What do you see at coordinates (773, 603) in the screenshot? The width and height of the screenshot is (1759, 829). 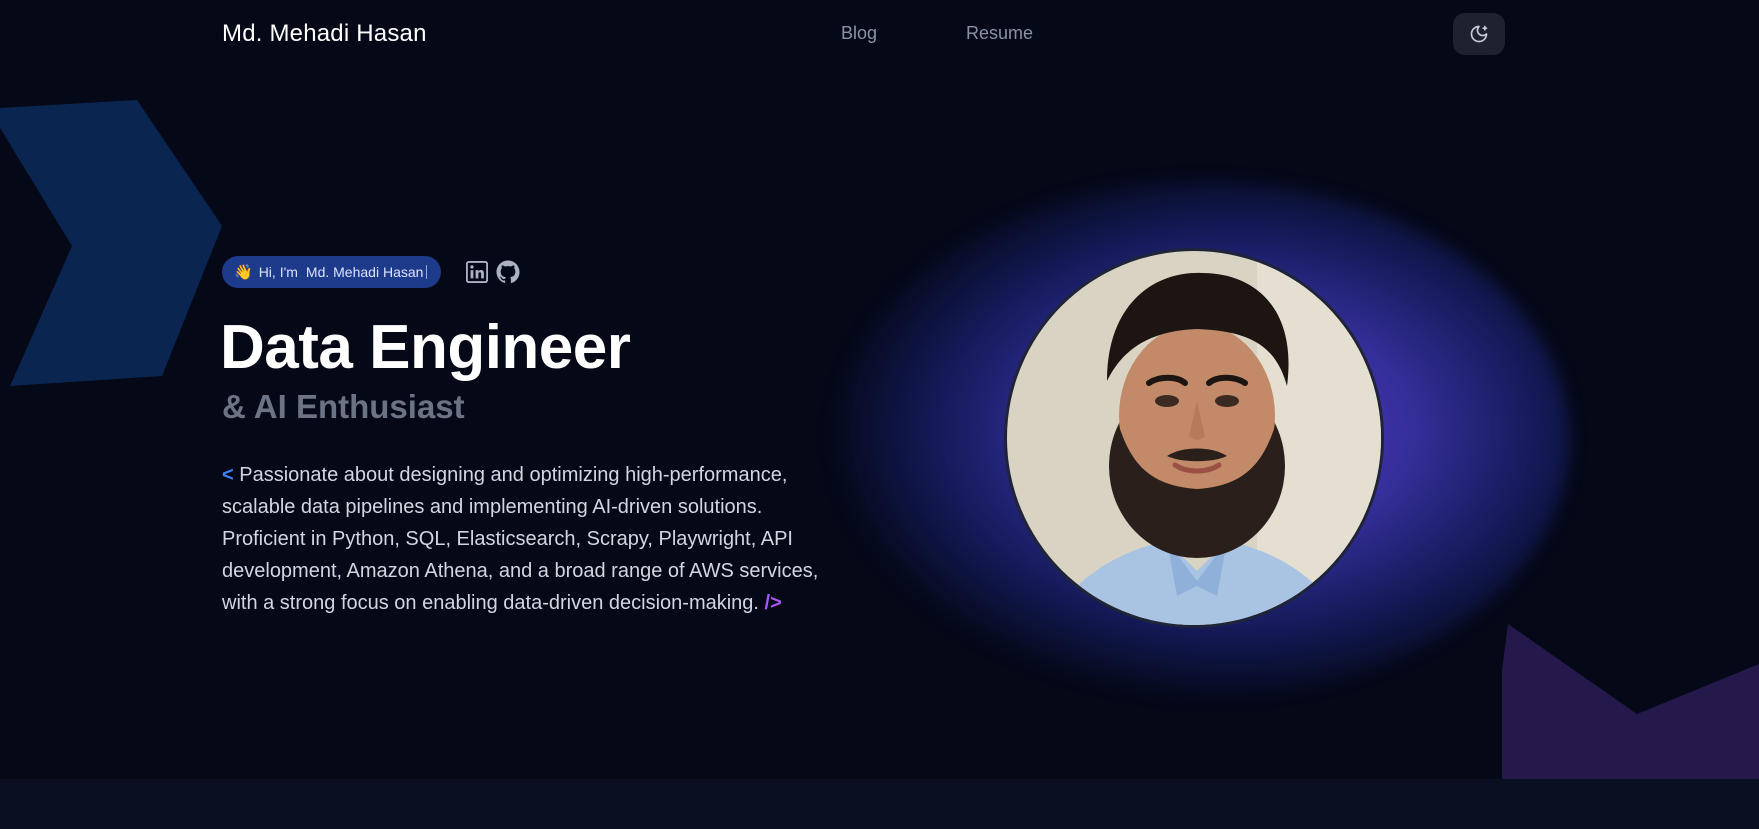 I see `bio-close-tag: />` at bounding box center [773, 603].